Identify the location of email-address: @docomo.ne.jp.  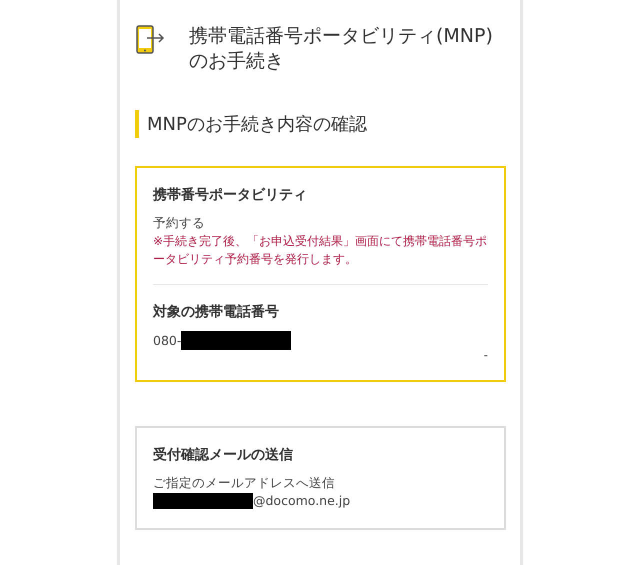
(301, 501).